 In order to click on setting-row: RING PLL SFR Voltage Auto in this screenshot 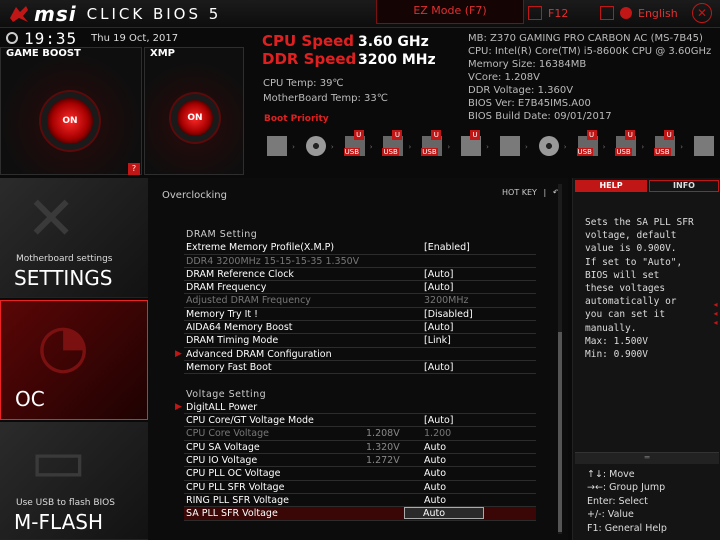, I will do `click(360, 501)`.